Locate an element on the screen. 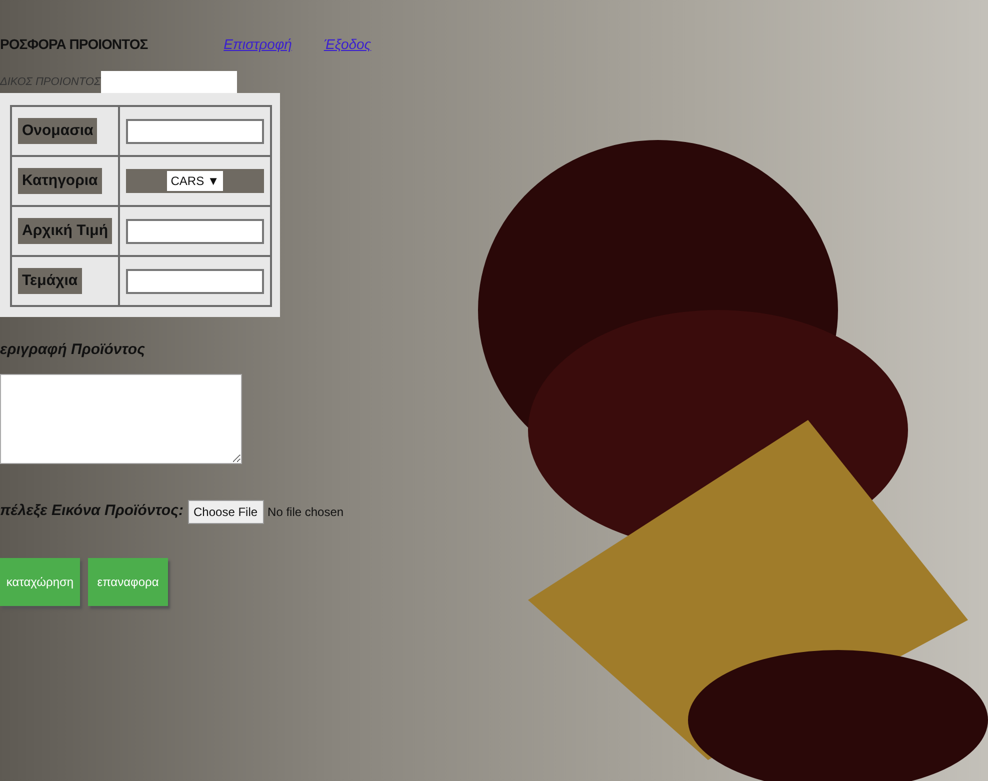 This screenshot has height=781, width=988. nav-link: Έξοδος is located at coordinates (348, 44).